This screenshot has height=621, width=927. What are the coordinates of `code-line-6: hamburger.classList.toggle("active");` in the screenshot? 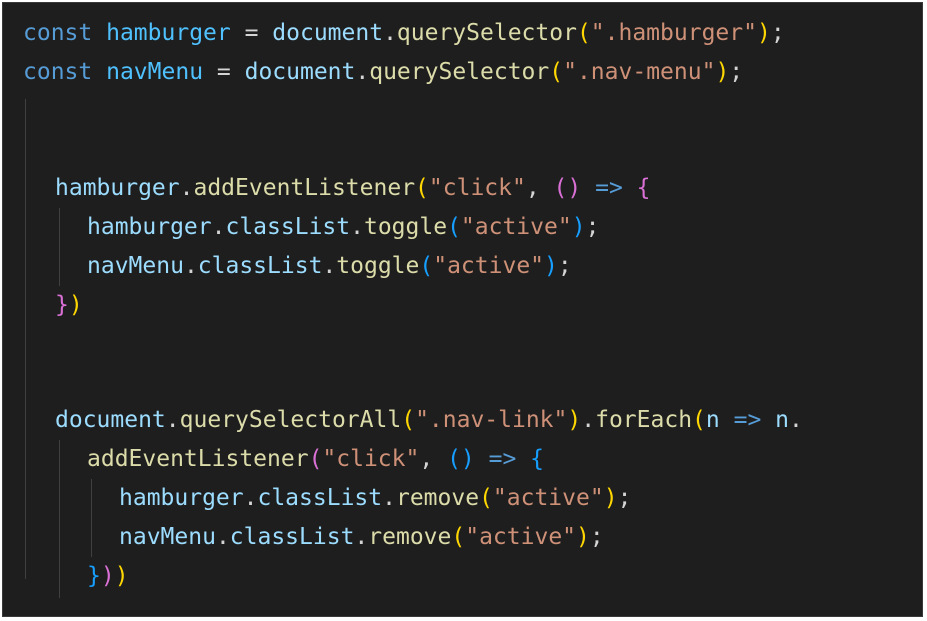 It's located at (343, 227).